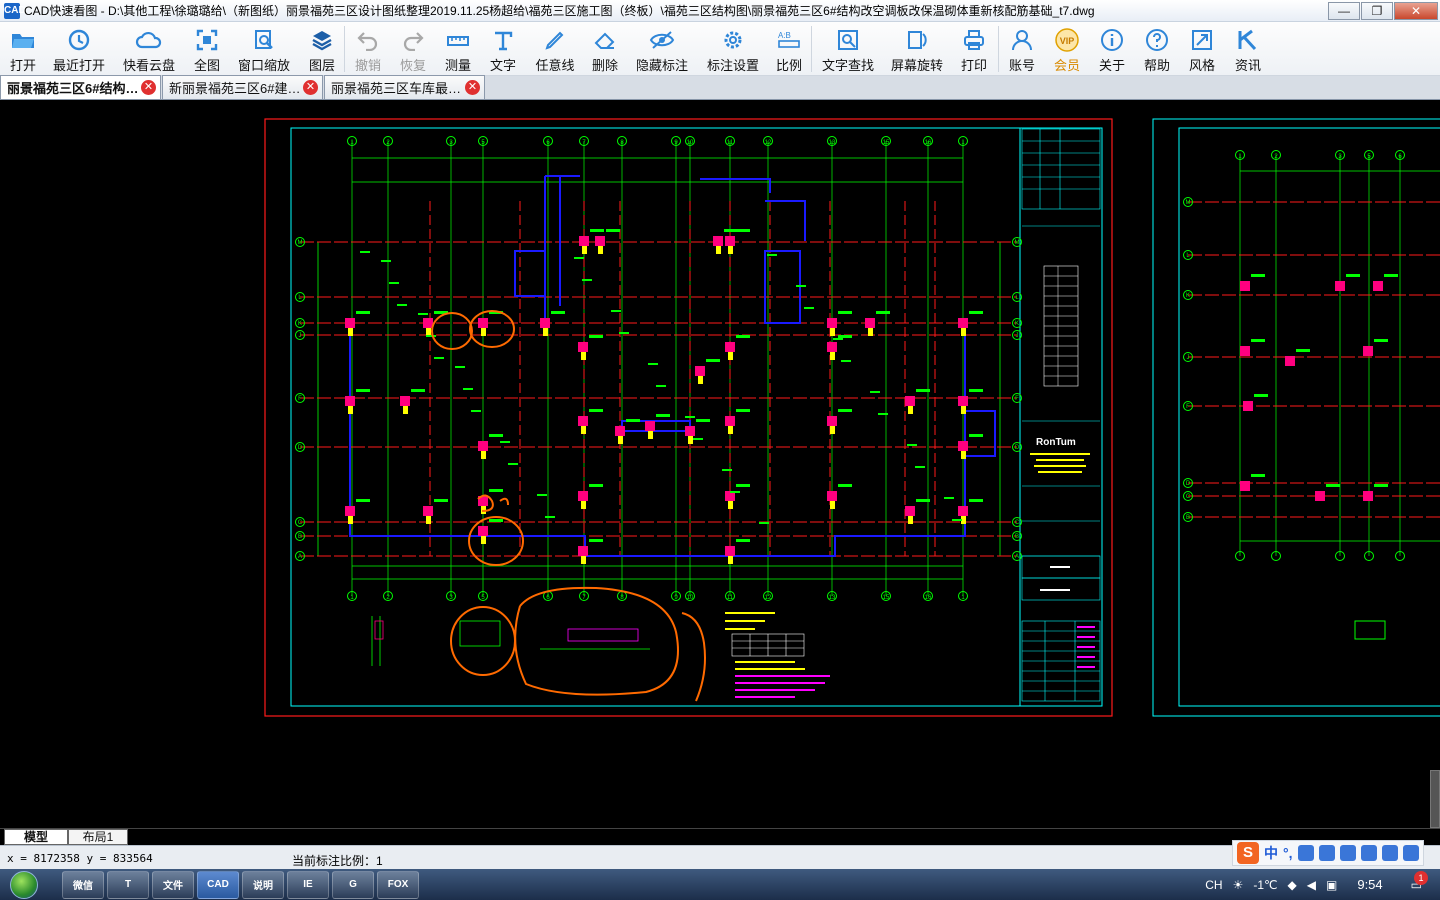 The width and height of the screenshot is (1440, 900). I want to click on print-button: 打印, so click(974, 49).